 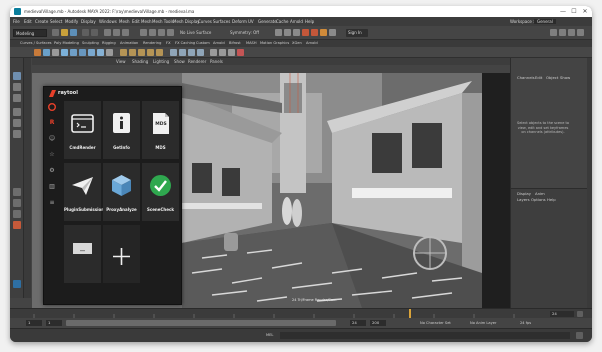 I want to click on channels-tab: Channels, so click(x=526, y=77).